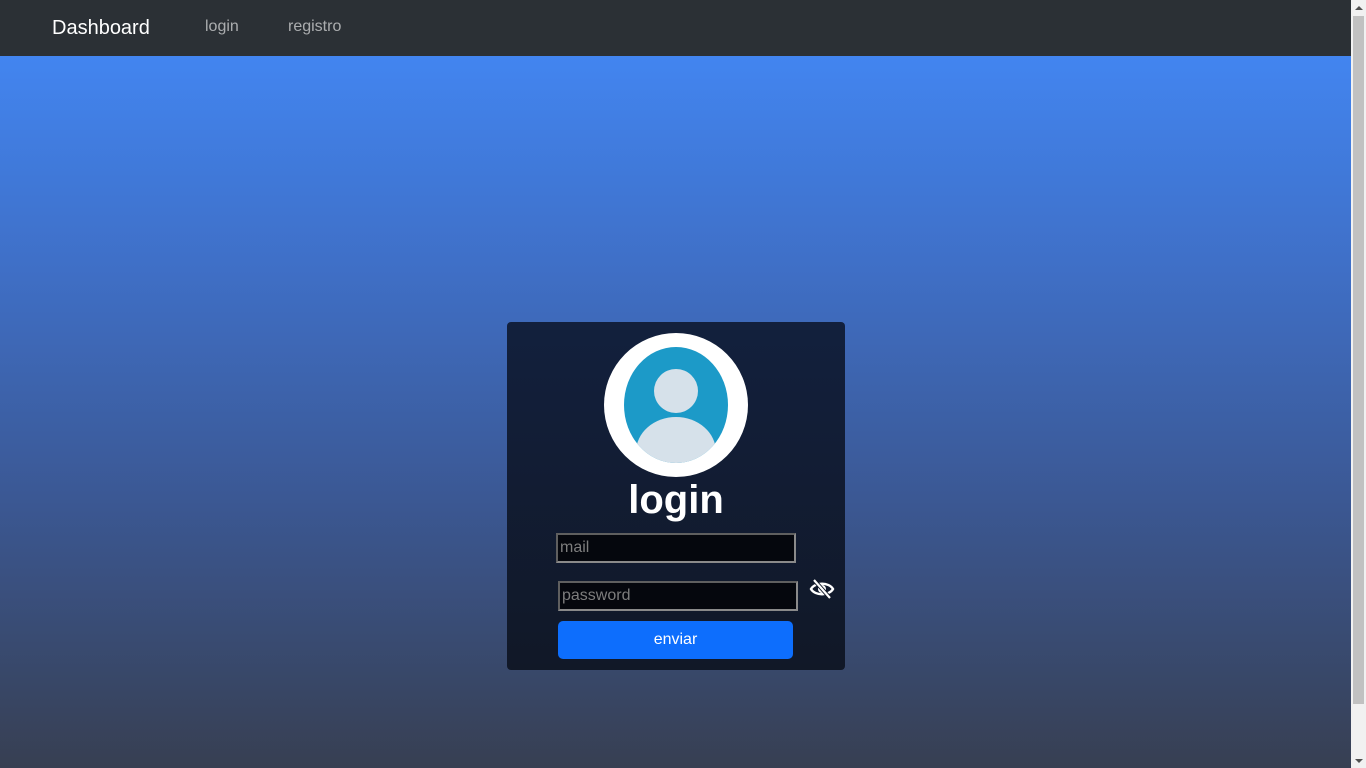 The height and width of the screenshot is (768, 1366). I want to click on brand-link: Dashboard, so click(101, 28).